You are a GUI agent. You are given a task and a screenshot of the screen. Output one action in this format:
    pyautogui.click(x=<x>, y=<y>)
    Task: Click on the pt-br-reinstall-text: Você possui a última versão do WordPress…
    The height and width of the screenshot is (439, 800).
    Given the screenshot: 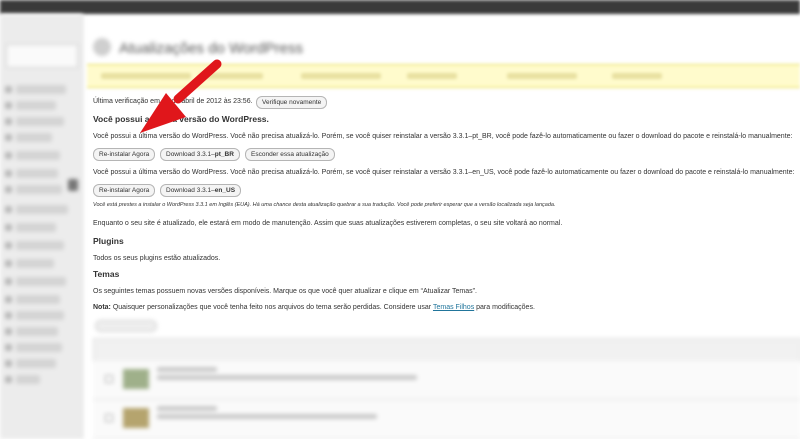 What is the action you would take?
    pyautogui.click(x=443, y=136)
    